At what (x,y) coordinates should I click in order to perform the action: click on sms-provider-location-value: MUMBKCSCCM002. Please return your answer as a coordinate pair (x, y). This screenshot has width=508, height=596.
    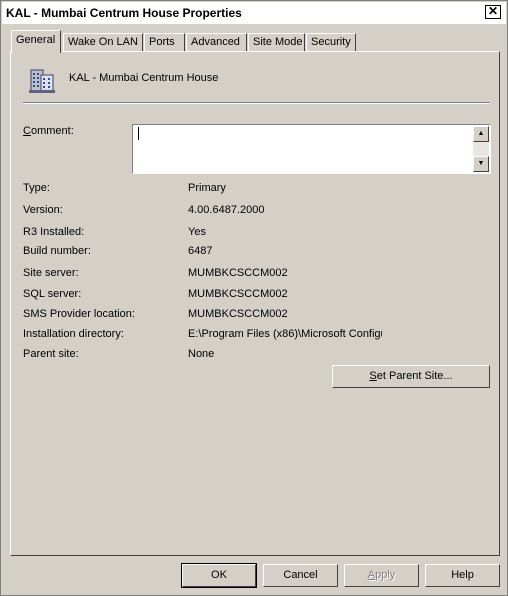
    Looking at the image, I should click on (238, 314).